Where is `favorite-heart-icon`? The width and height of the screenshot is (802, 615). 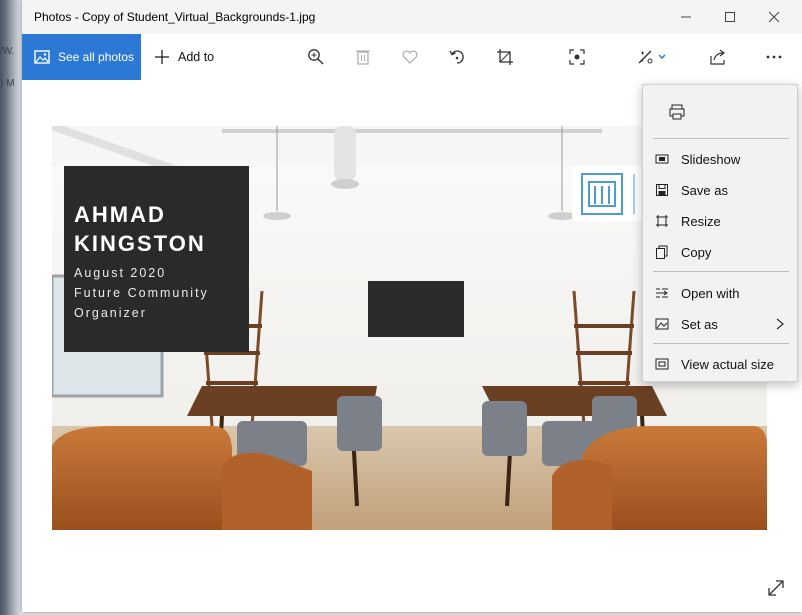
favorite-heart-icon is located at coordinates (410, 57).